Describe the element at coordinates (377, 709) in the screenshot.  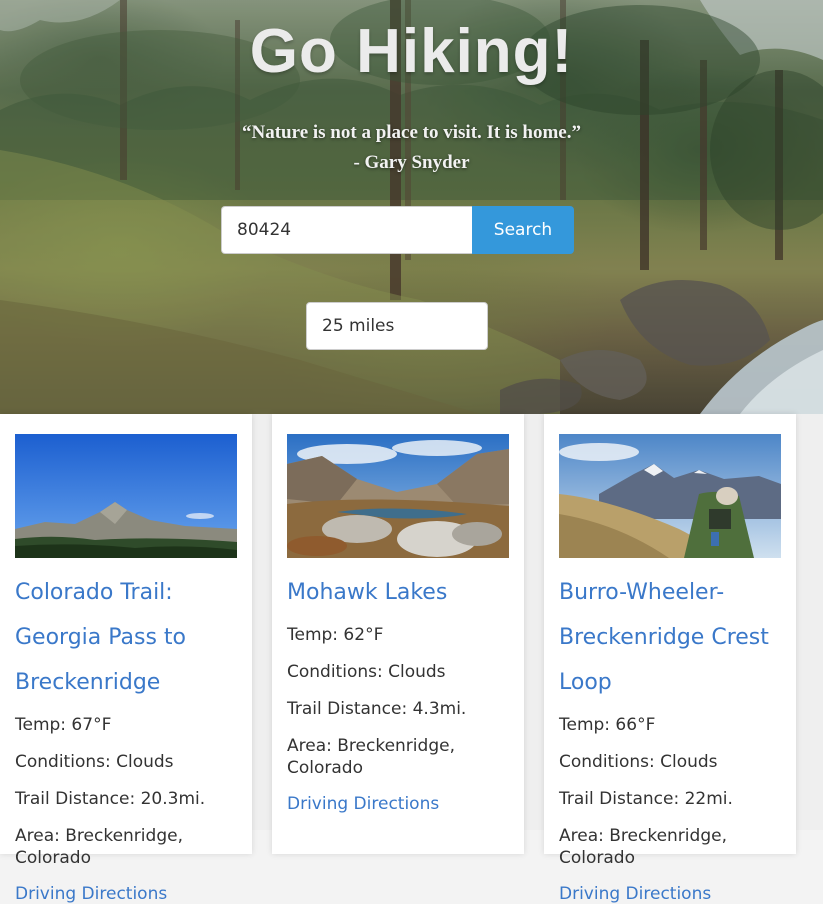
I see `trail-distance: Trail Distance: 4.3mi.` at that location.